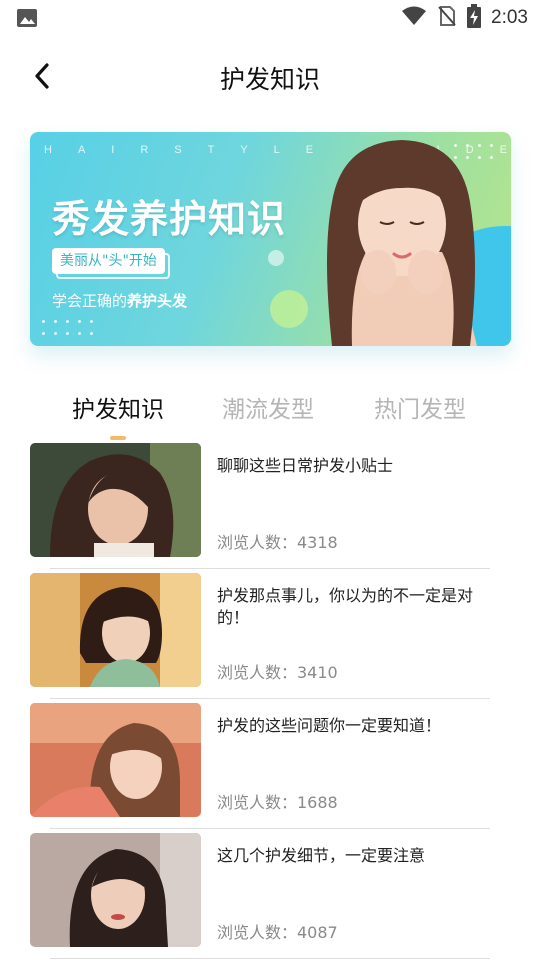 The height and width of the screenshot is (960, 540). Describe the element at coordinates (277, 802) in the screenshot. I see `article-view-count: 浏览人数：1688` at that location.